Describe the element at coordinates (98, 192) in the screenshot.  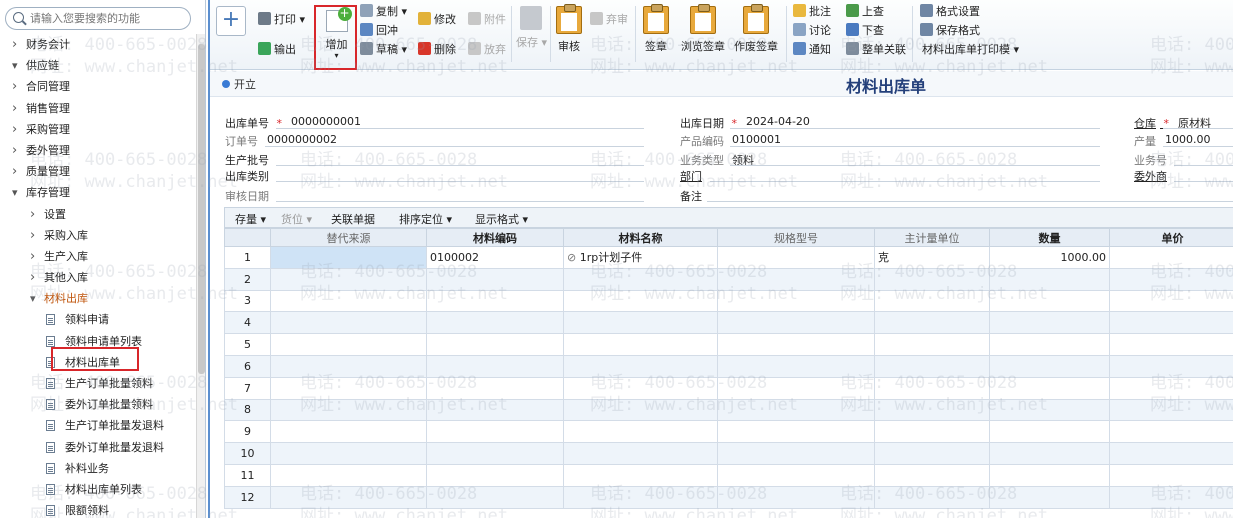
I see `sidebar-item-7: ▾ 库存管理` at that location.